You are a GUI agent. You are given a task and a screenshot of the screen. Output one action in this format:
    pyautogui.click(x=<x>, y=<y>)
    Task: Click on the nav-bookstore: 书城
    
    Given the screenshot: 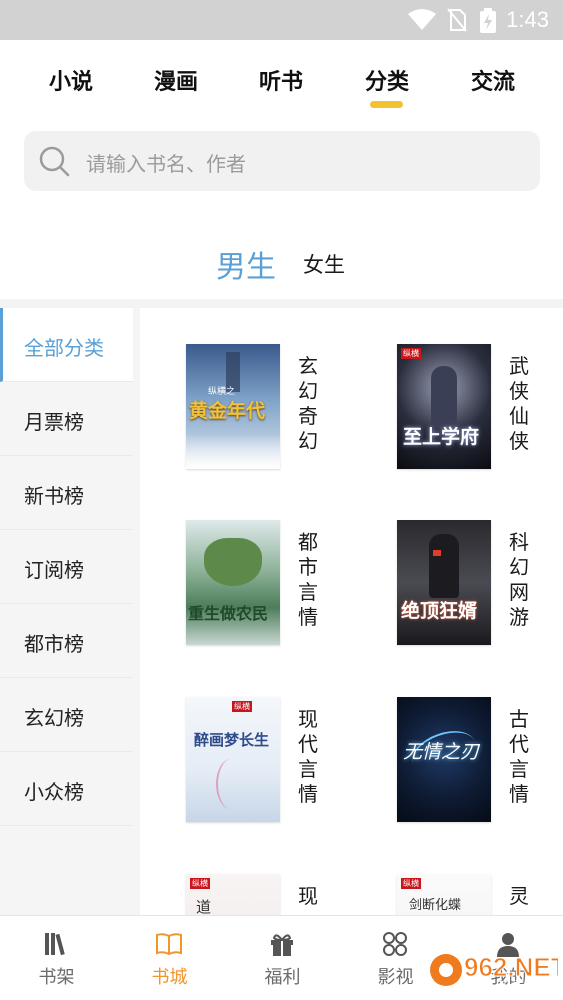 What is the action you would take?
    pyautogui.click(x=169, y=958)
    